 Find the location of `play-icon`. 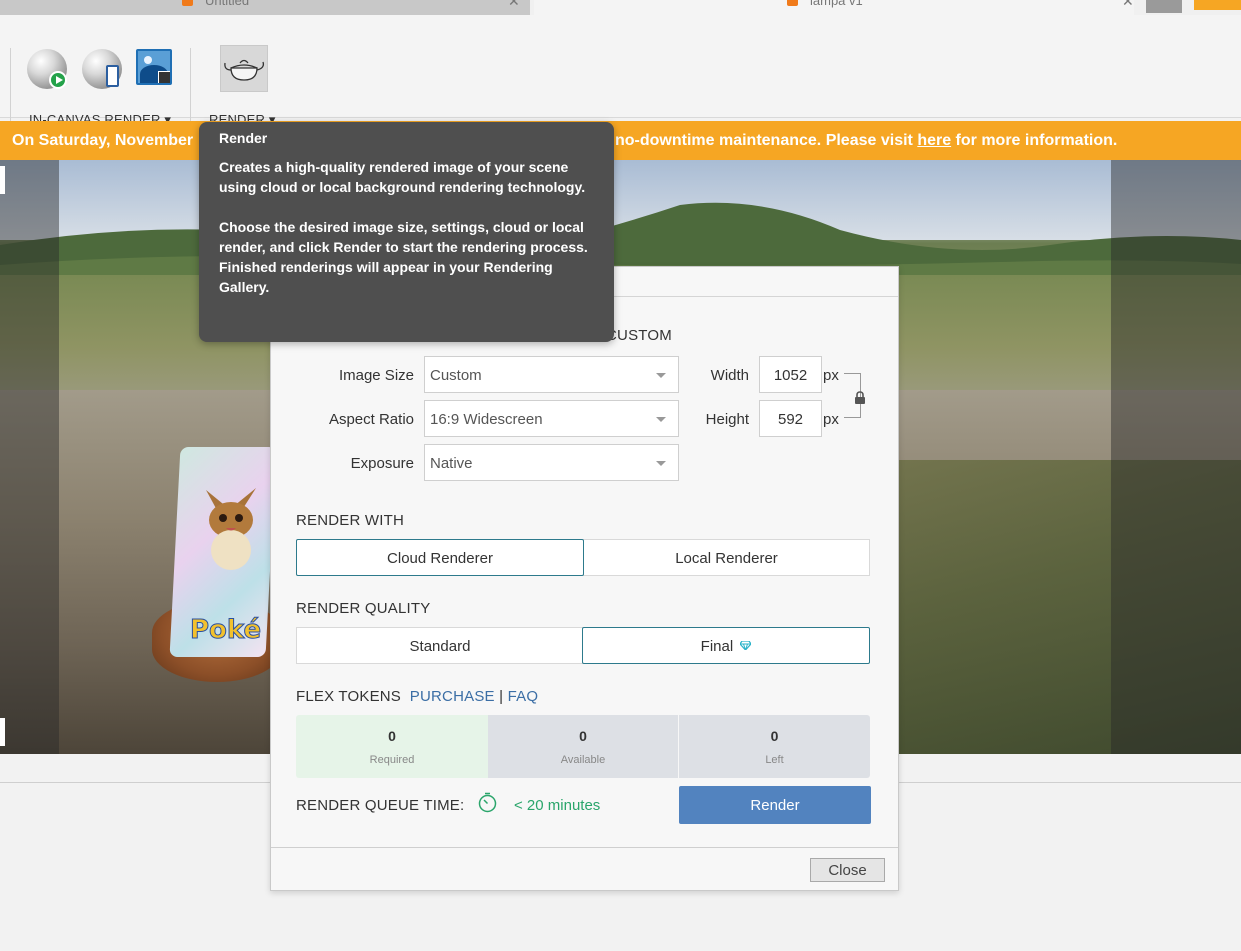

play-icon is located at coordinates (58, 80).